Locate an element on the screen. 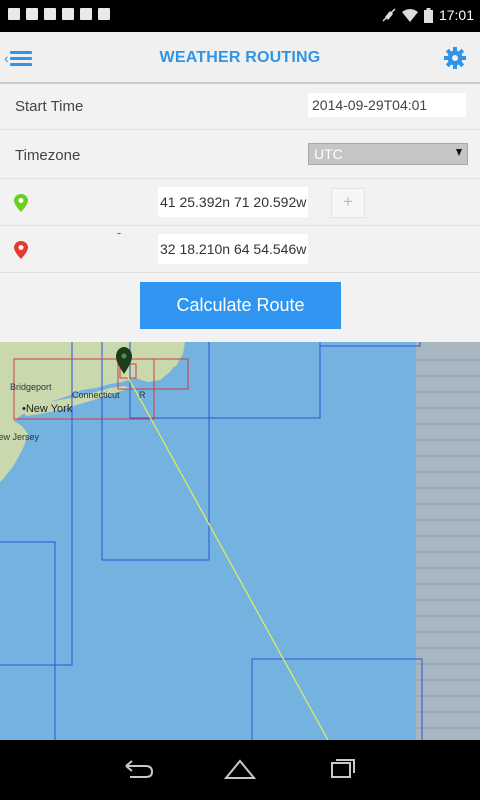  green-map-pin-icon is located at coordinates (21, 203).